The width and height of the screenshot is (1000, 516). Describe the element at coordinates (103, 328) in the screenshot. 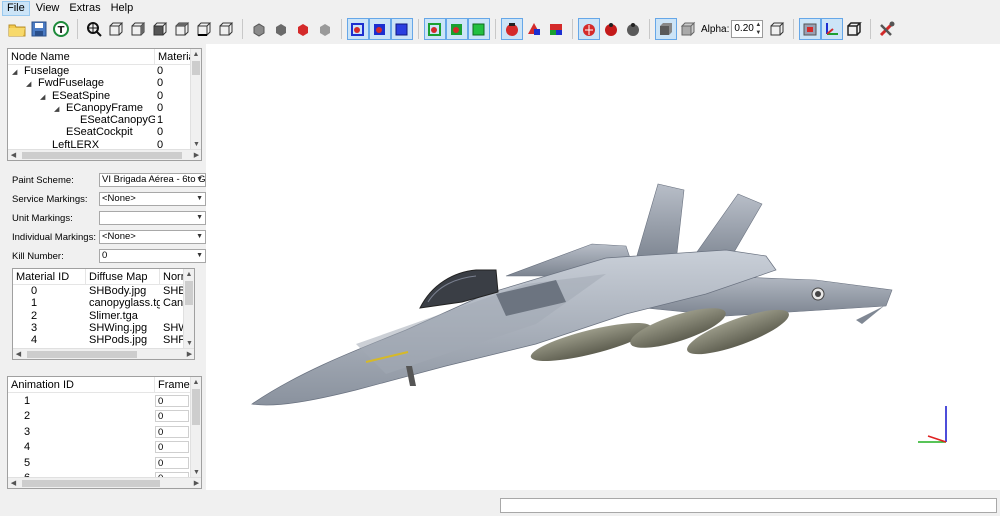

I see `material-row: 3 SHWing.jpg SHW` at that location.